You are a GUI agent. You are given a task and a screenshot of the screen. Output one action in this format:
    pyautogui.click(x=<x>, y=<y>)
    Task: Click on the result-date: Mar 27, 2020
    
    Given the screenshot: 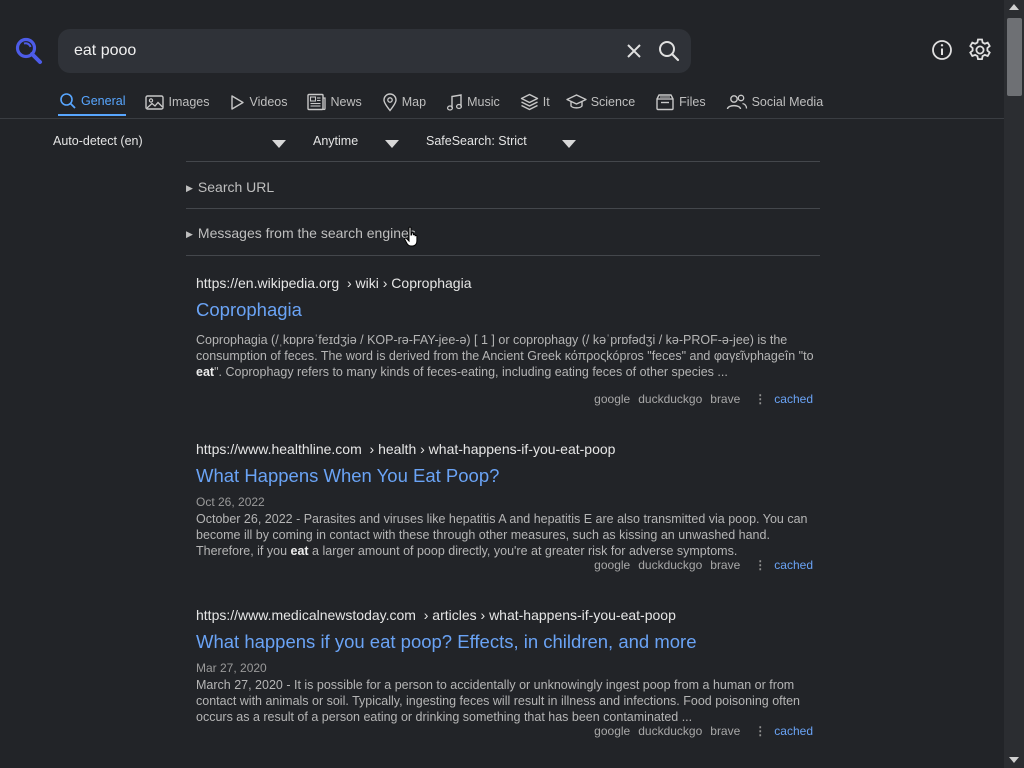 What is the action you would take?
    pyautogui.click(x=231, y=668)
    